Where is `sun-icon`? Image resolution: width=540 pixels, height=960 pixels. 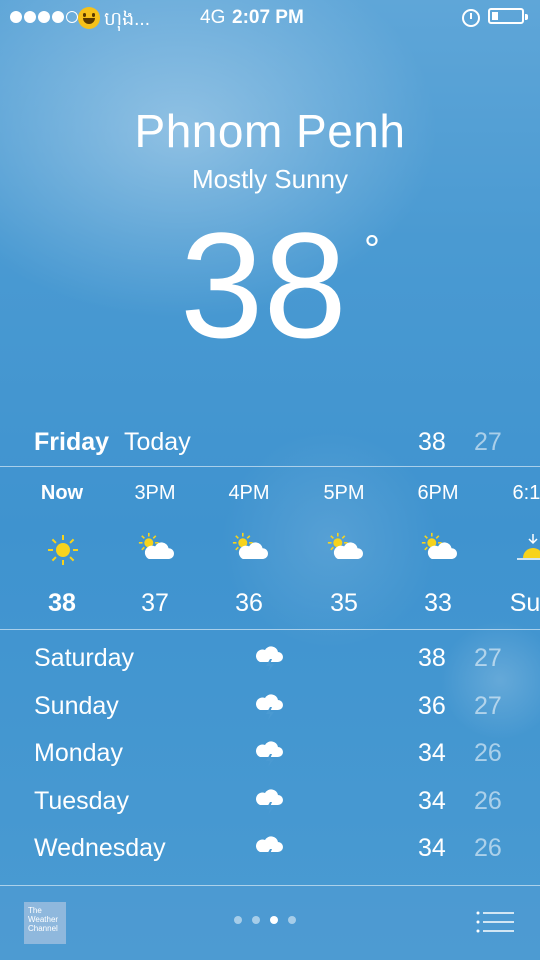 sun-icon is located at coordinates (63, 550).